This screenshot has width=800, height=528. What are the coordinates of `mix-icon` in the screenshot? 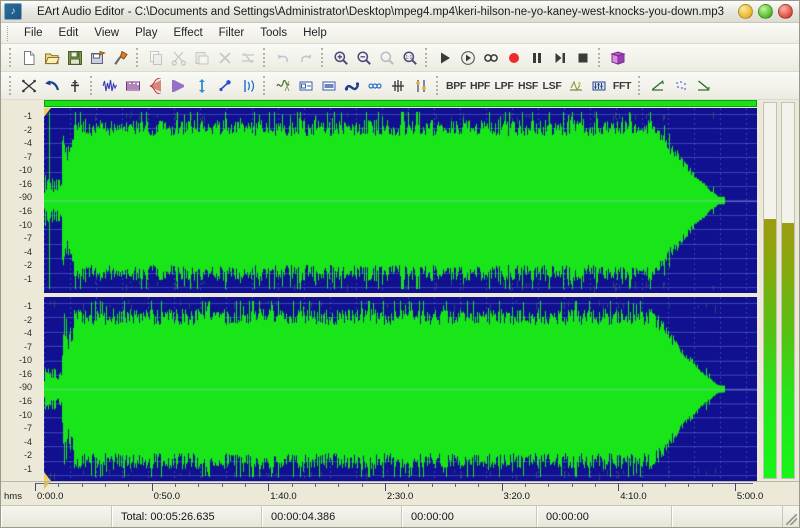 It's located at (28, 85).